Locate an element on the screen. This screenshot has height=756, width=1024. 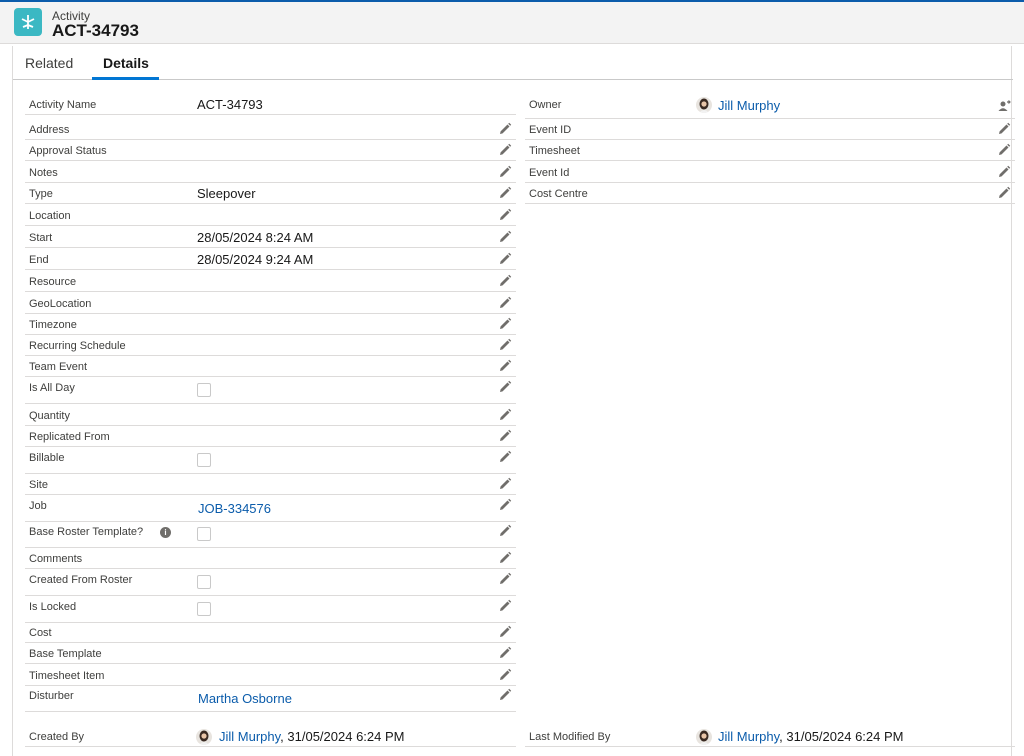
field-timezone: Timezone is located at coordinates (270, 324).